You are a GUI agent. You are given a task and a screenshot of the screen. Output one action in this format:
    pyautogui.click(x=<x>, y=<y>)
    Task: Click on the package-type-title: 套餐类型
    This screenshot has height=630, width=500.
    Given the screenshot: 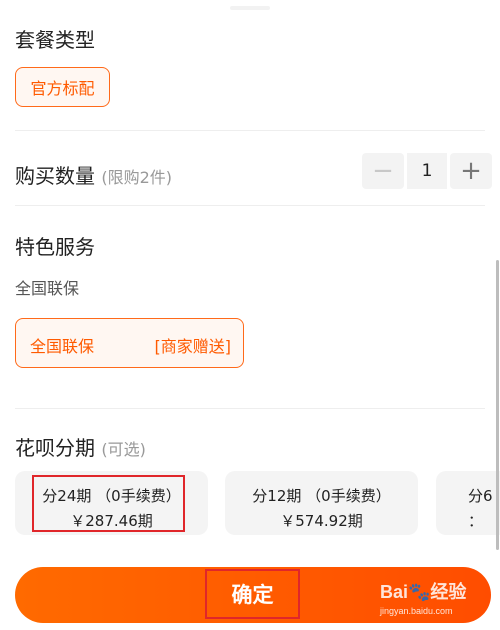 What is the action you would take?
    pyautogui.click(x=55, y=40)
    